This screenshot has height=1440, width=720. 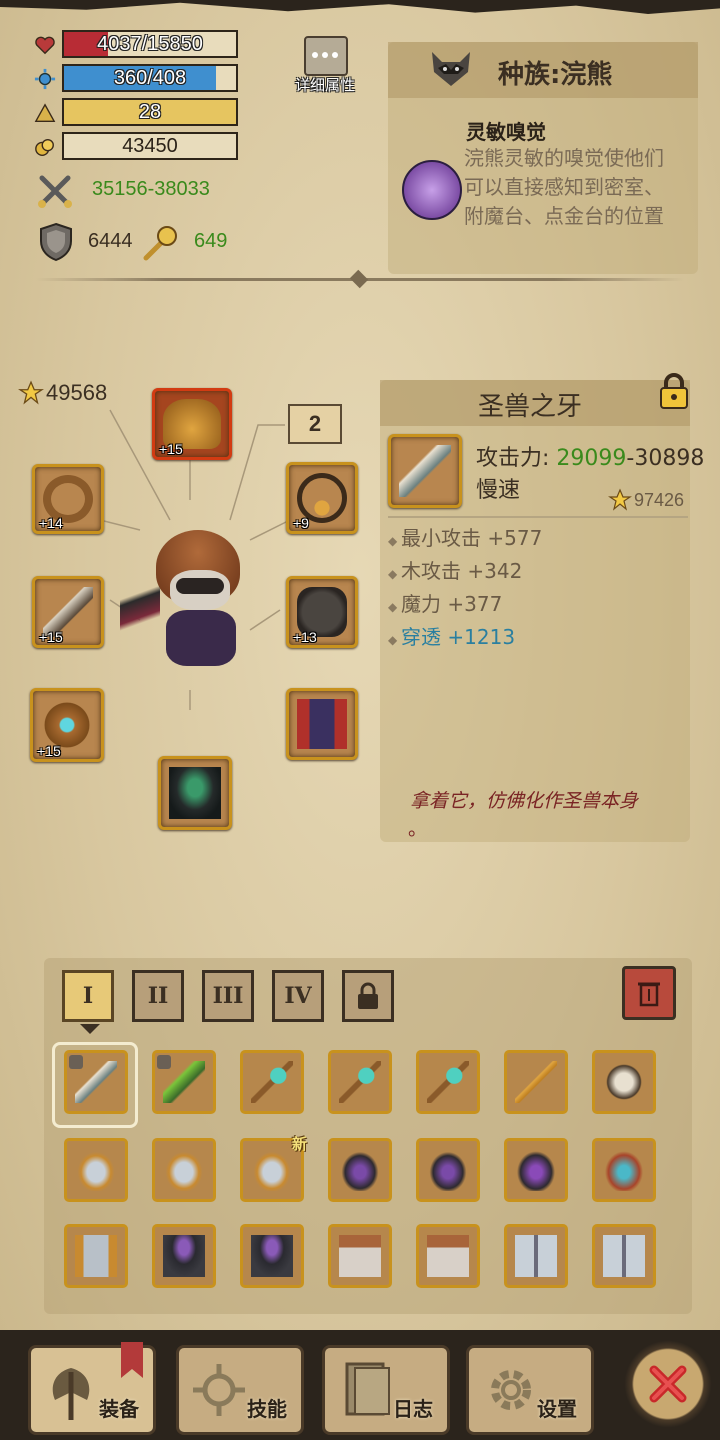 I want to click on trash-button, so click(x=649, y=993).